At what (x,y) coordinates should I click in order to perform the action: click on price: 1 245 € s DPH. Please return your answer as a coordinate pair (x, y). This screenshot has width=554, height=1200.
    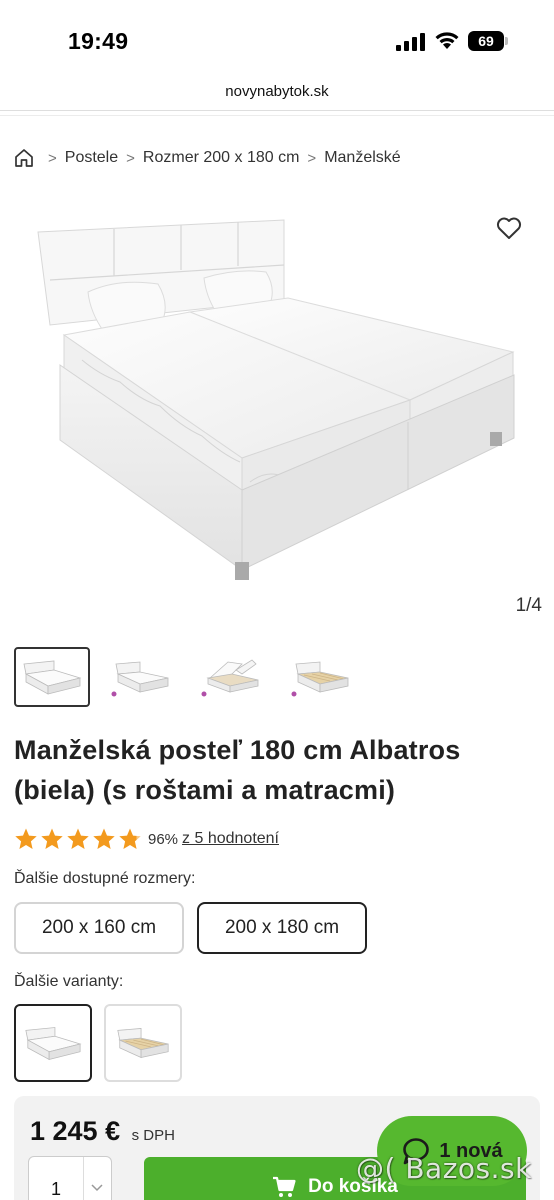
    Looking at the image, I should click on (102, 1131).